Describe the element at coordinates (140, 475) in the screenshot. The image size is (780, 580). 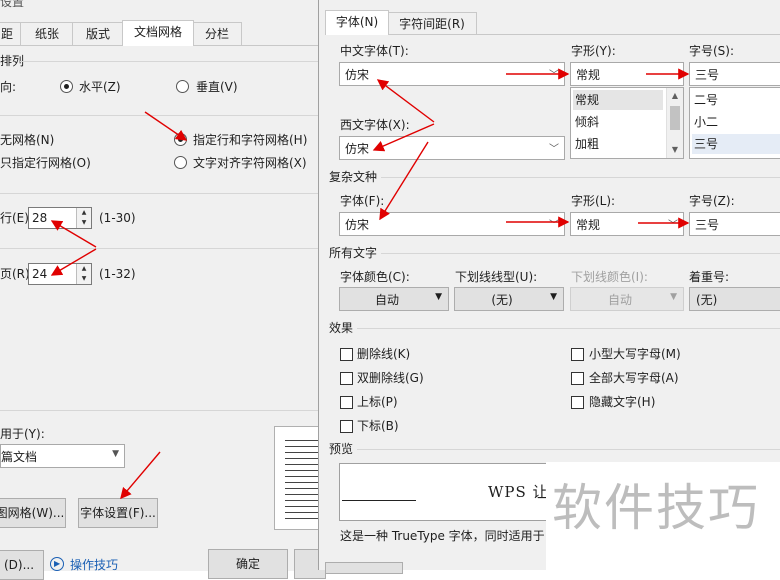
I see `arrow-to-font-settings` at that location.